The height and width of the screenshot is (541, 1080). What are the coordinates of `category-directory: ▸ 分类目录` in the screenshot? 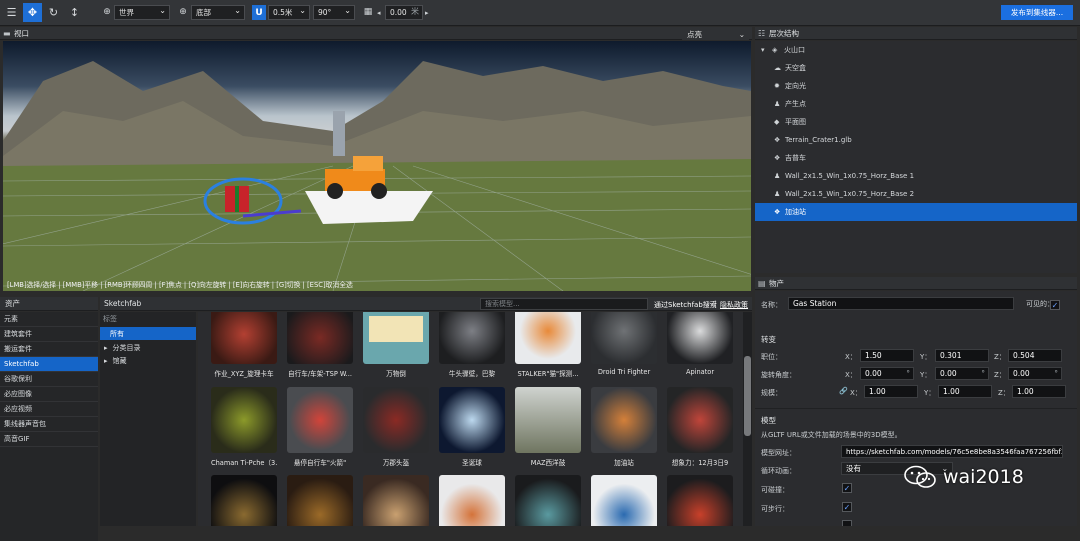 It's located at (148, 347).